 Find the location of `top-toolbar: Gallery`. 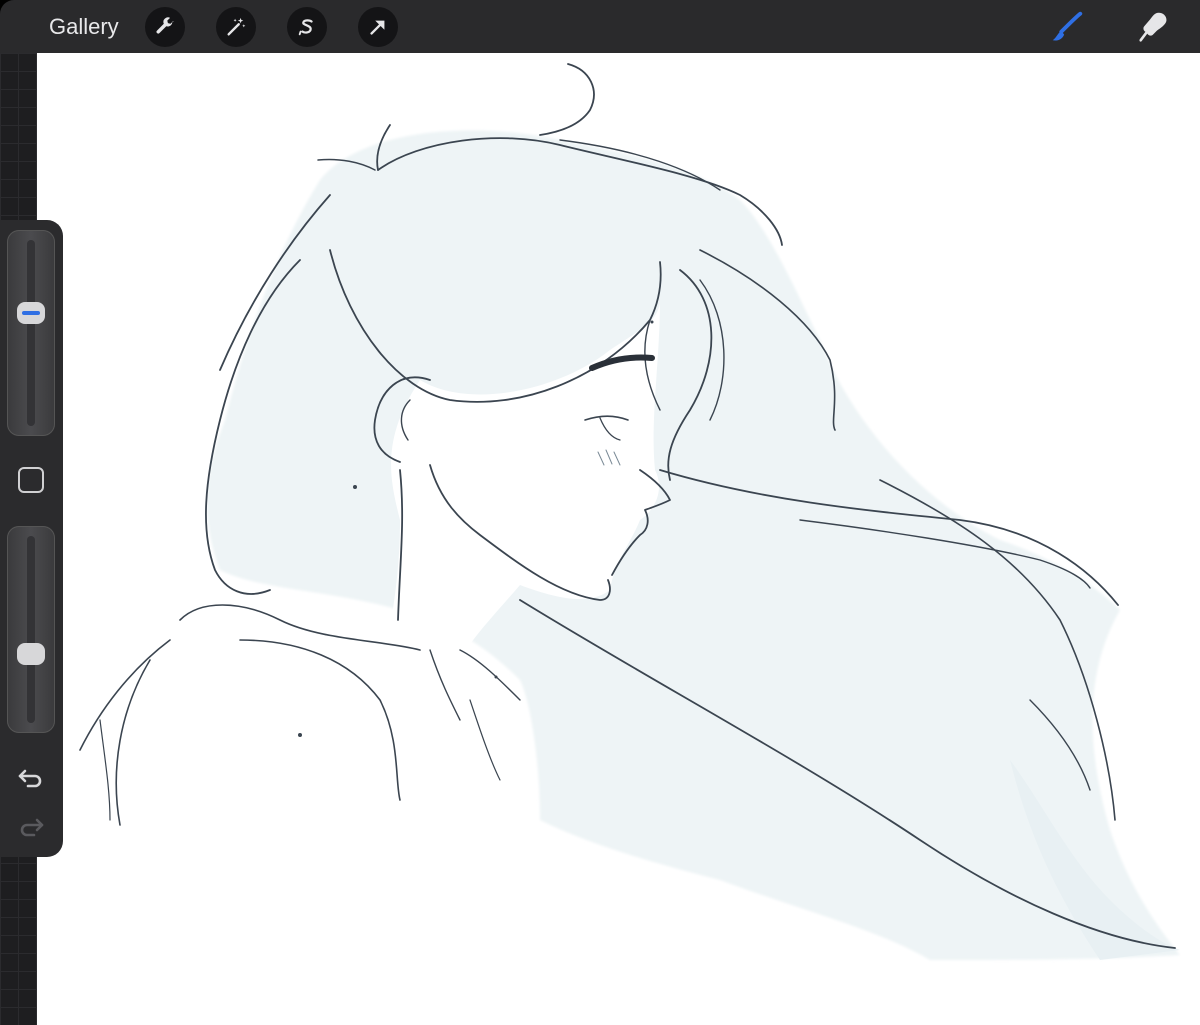

top-toolbar: Gallery is located at coordinates (600, 26).